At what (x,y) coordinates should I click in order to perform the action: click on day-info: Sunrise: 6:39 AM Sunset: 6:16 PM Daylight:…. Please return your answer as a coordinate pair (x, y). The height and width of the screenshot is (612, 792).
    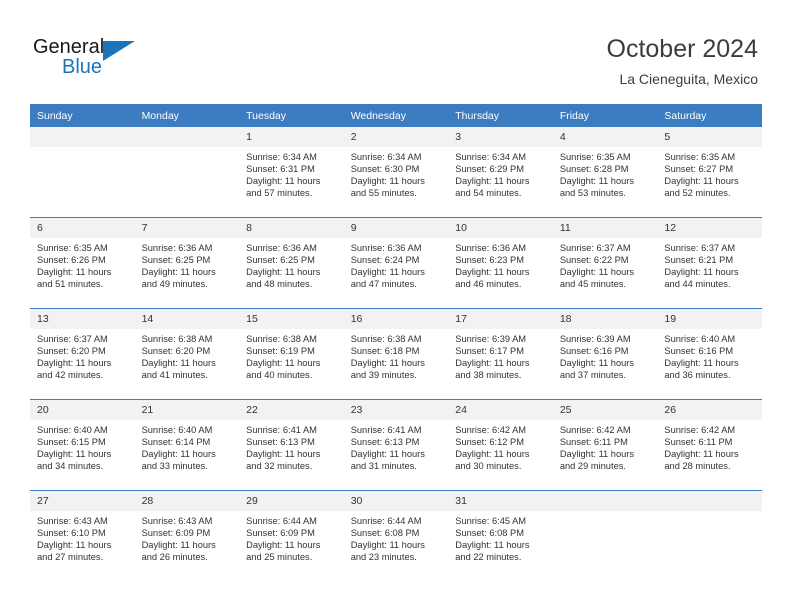
    Looking at the image, I should click on (605, 355).